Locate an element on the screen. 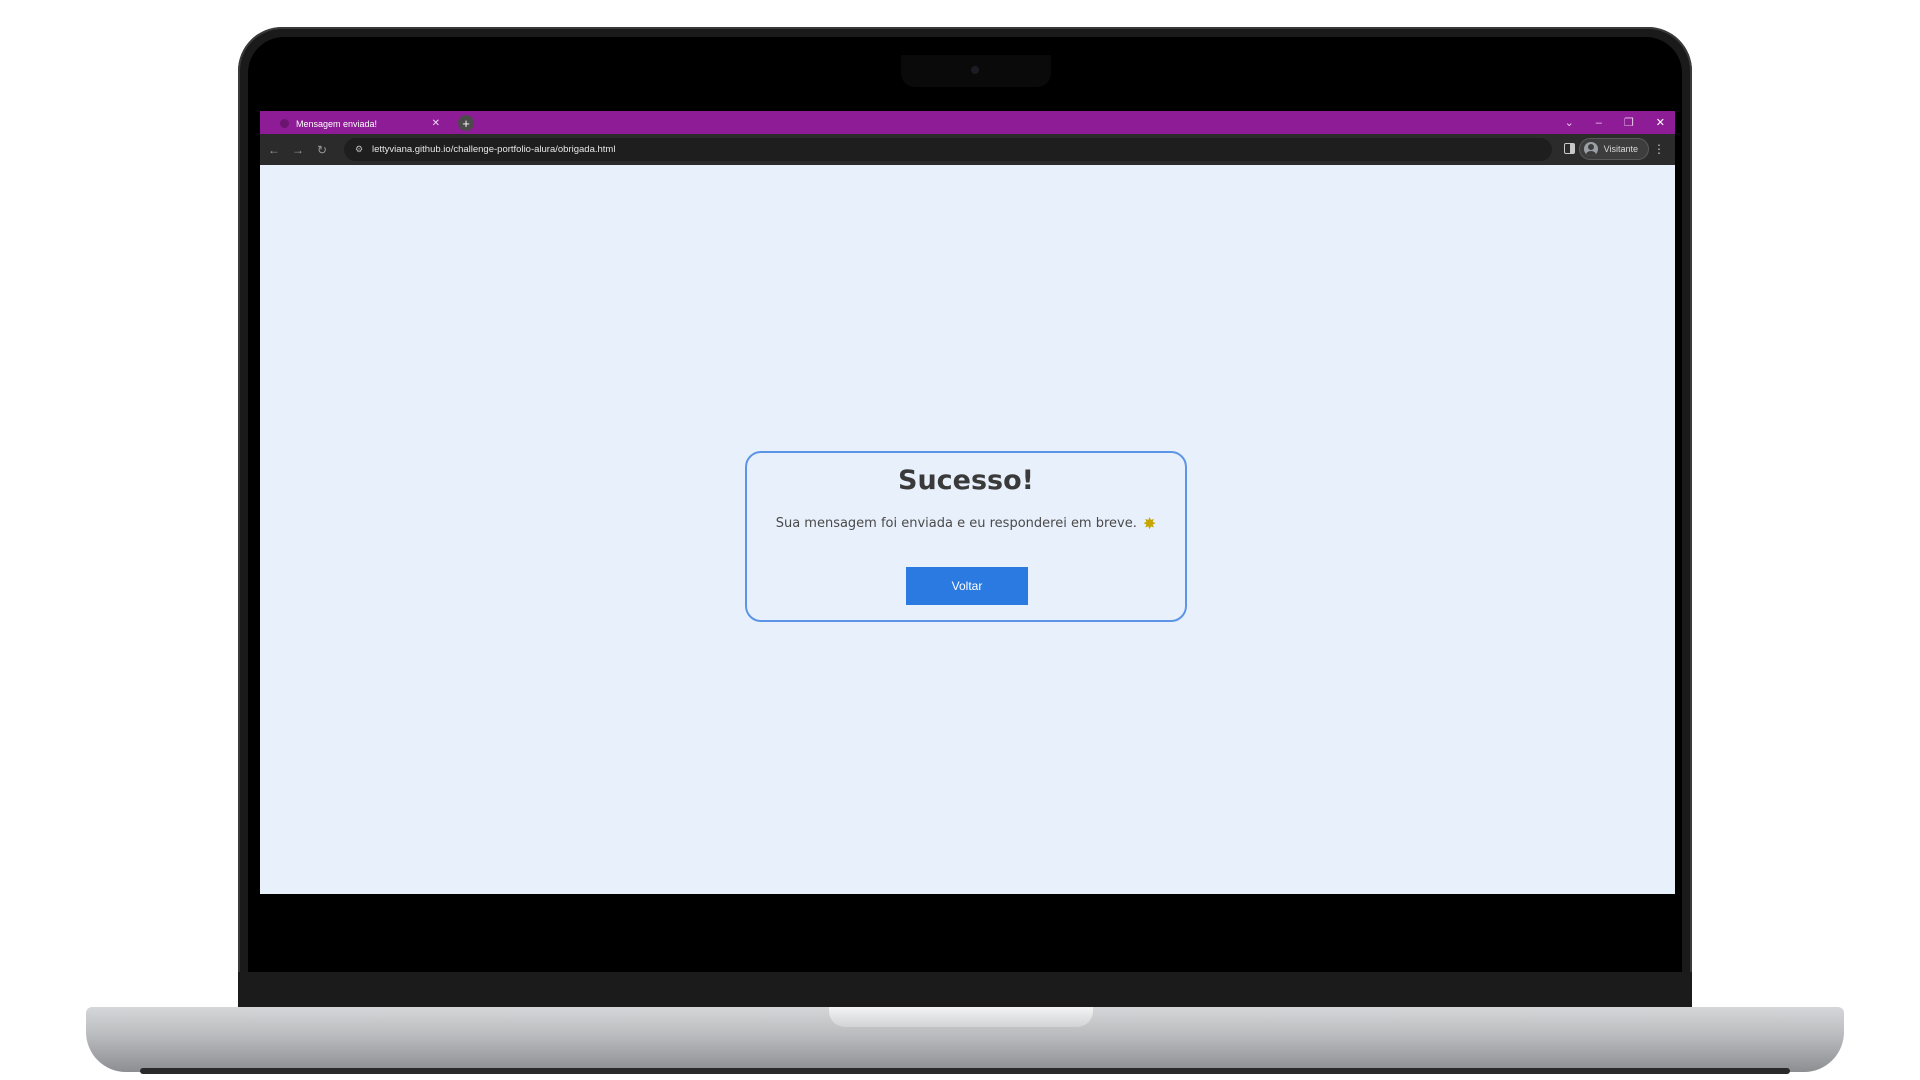 The height and width of the screenshot is (1080, 1920). new-tab-button: + is located at coordinates (466, 123).